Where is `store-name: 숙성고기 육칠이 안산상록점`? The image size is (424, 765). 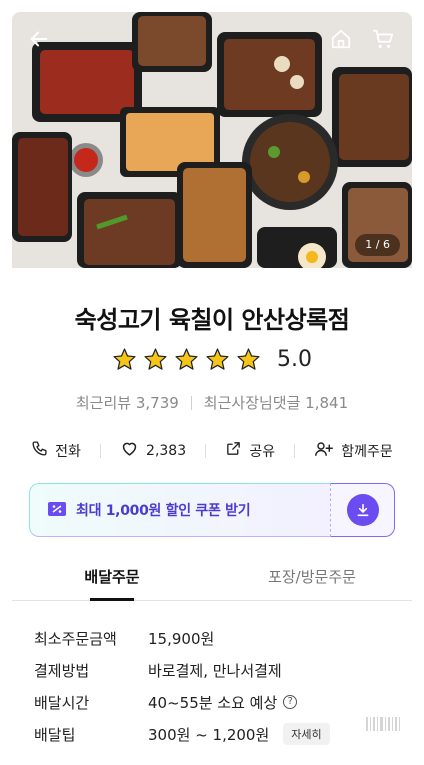 store-name: 숙성고기 육칠이 안산상록점 is located at coordinates (212, 320).